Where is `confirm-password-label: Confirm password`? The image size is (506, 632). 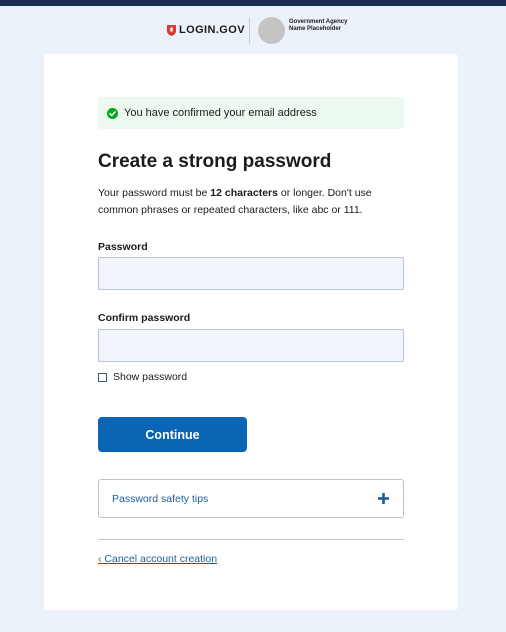
confirm-password-label: Confirm password is located at coordinates (144, 318).